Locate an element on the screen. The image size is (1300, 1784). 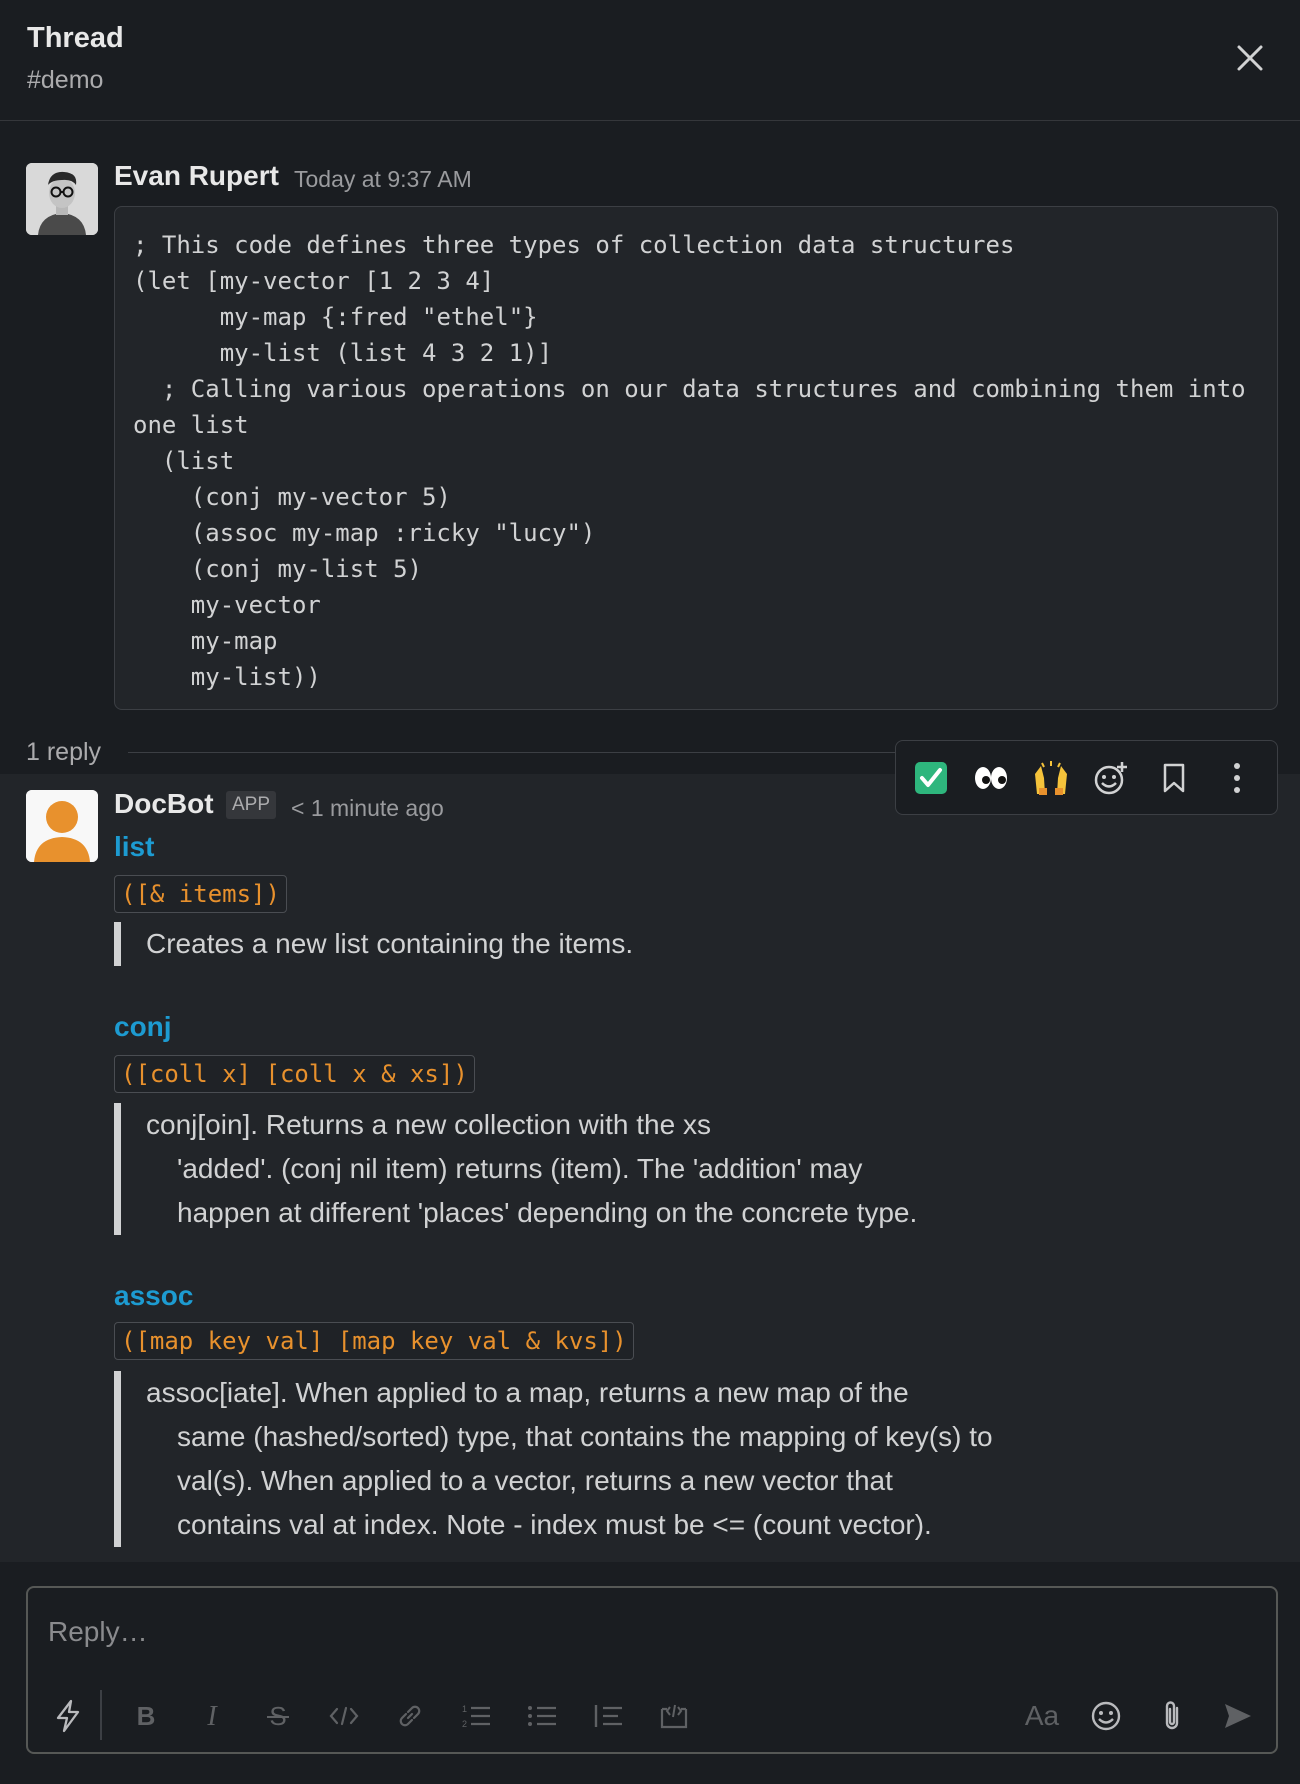
reply-count: 1 reply is located at coordinates (64, 752).